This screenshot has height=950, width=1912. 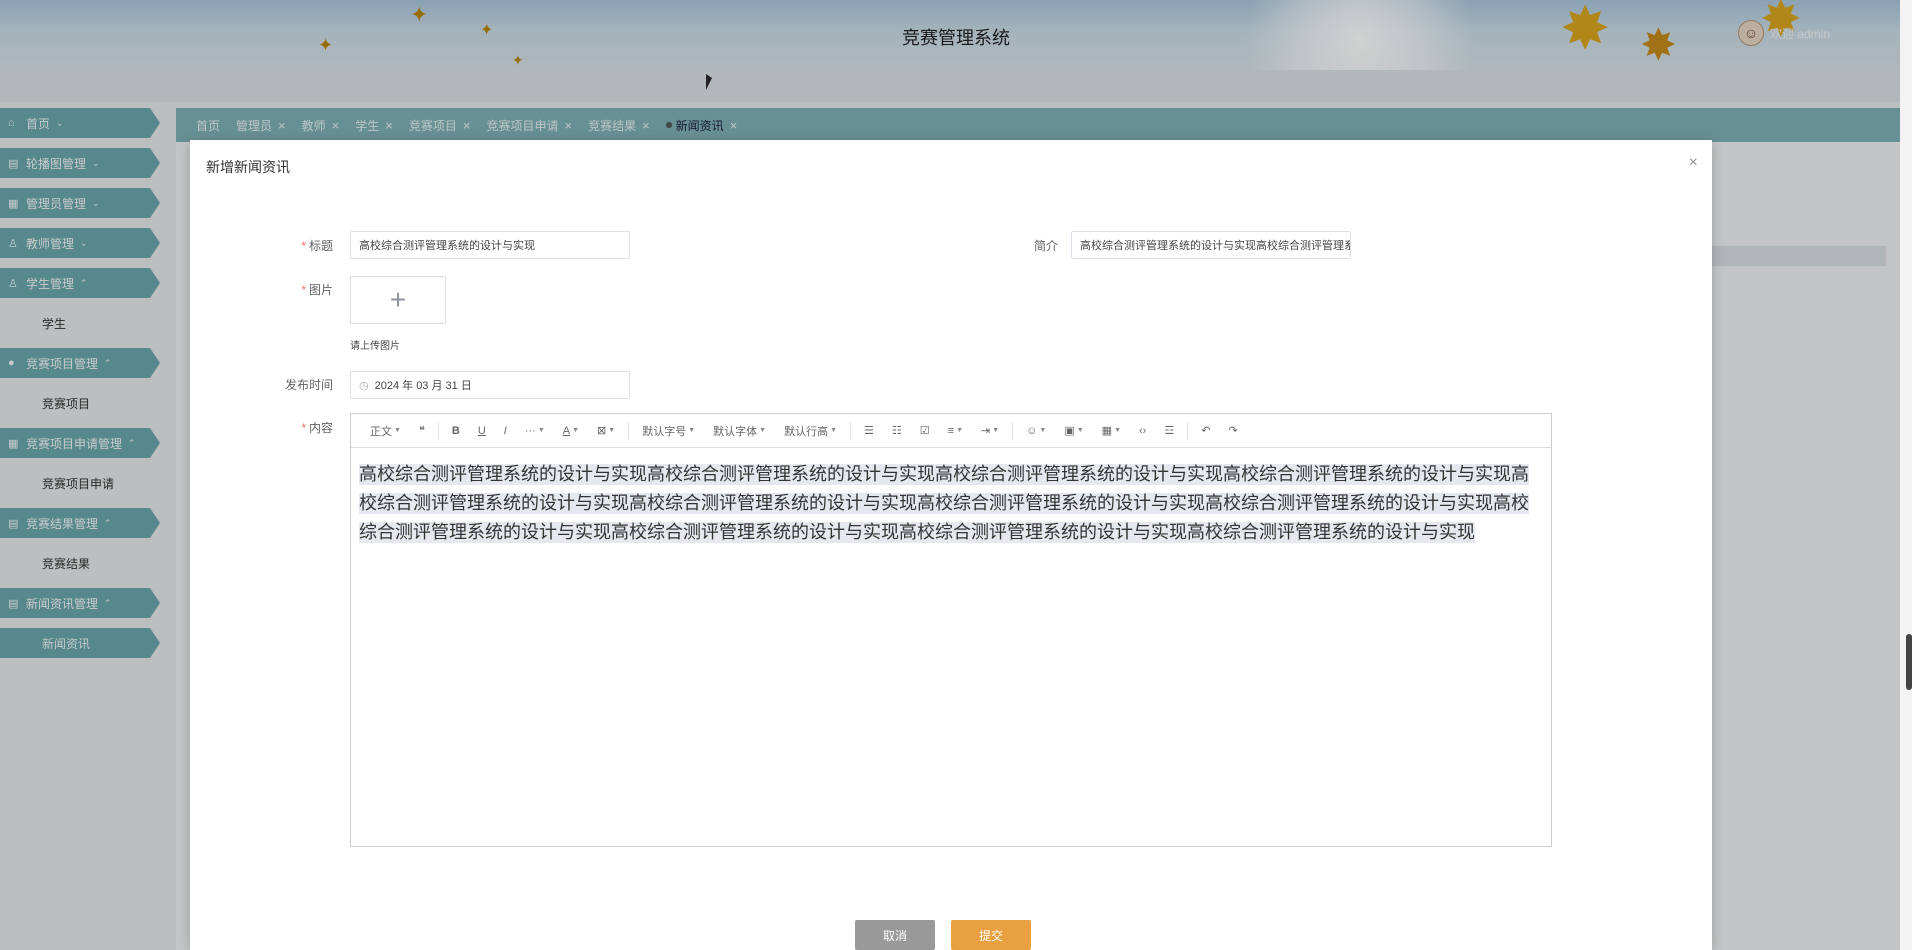 What do you see at coordinates (897, 430) in the screenshot?
I see `numbered-list-icon: ☷` at bounding box center [897, 430].